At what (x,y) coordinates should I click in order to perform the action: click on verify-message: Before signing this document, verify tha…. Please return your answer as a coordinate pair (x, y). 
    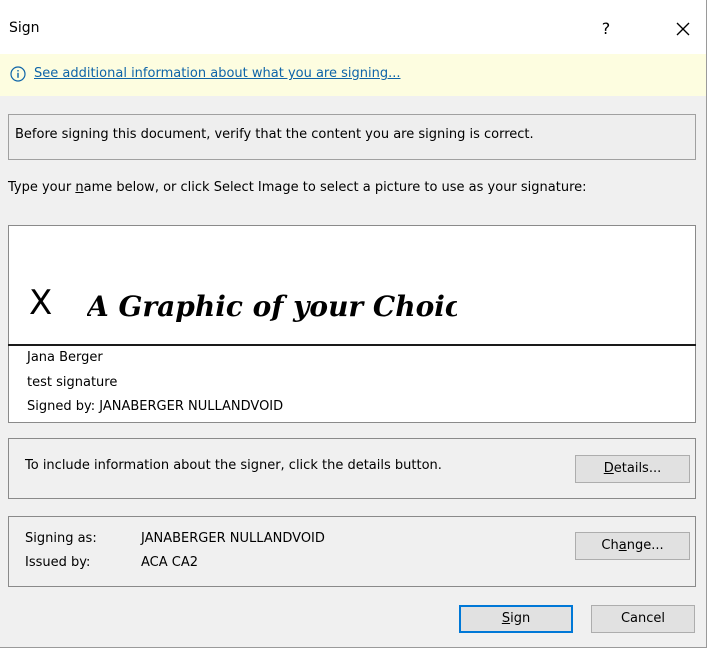
    Looking at the image, I should click on (274, 134).